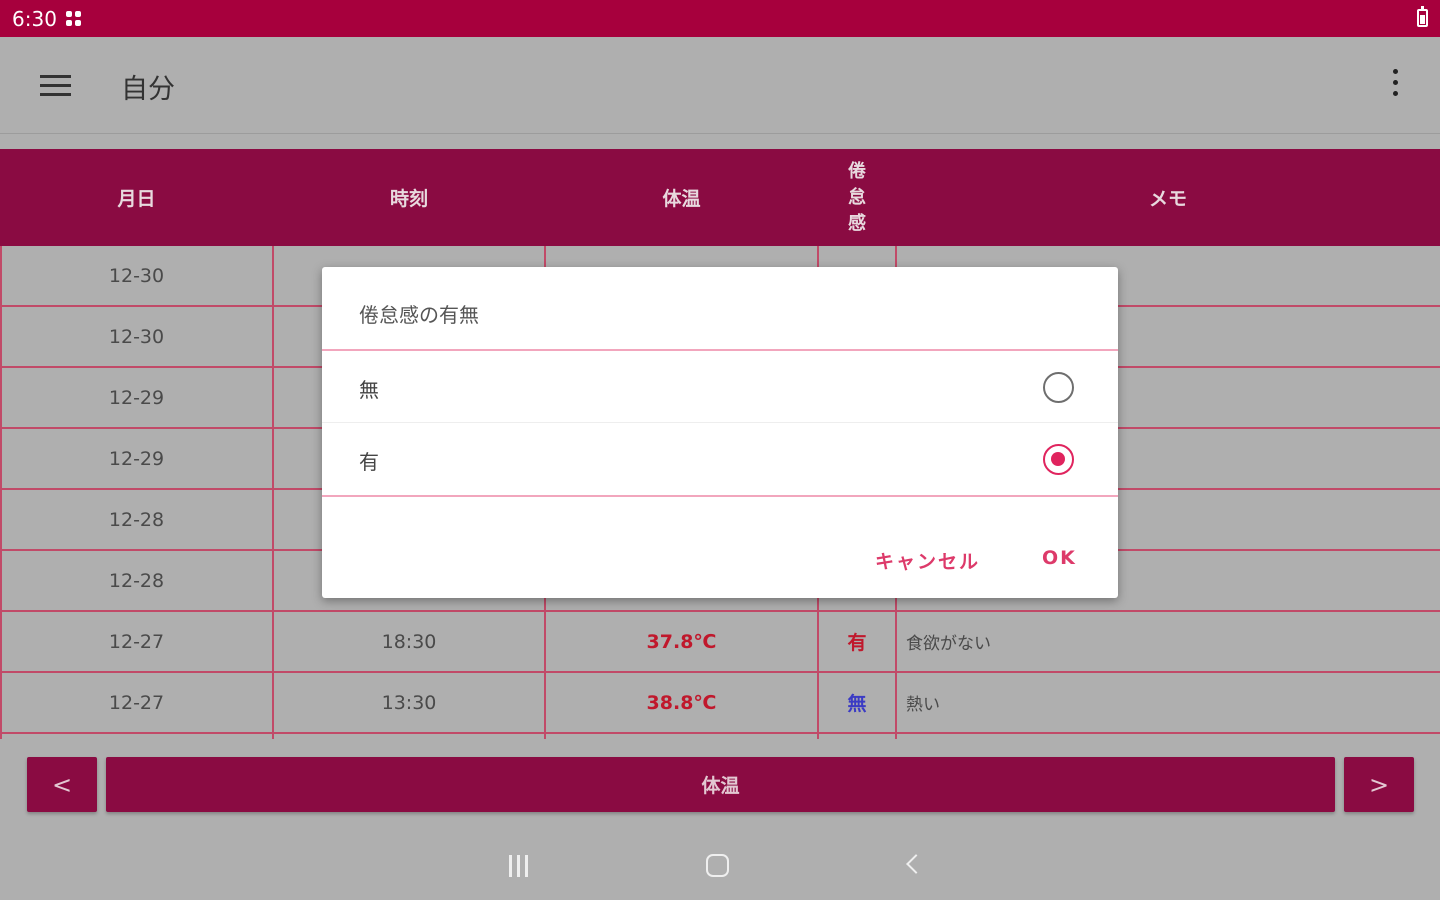 This screenshot has width=1440, height=900. What do you see at coordinates (948, 644) in the screenshot?
I see `cell-memo: 食欲がない` at bounding box center [948, 644].